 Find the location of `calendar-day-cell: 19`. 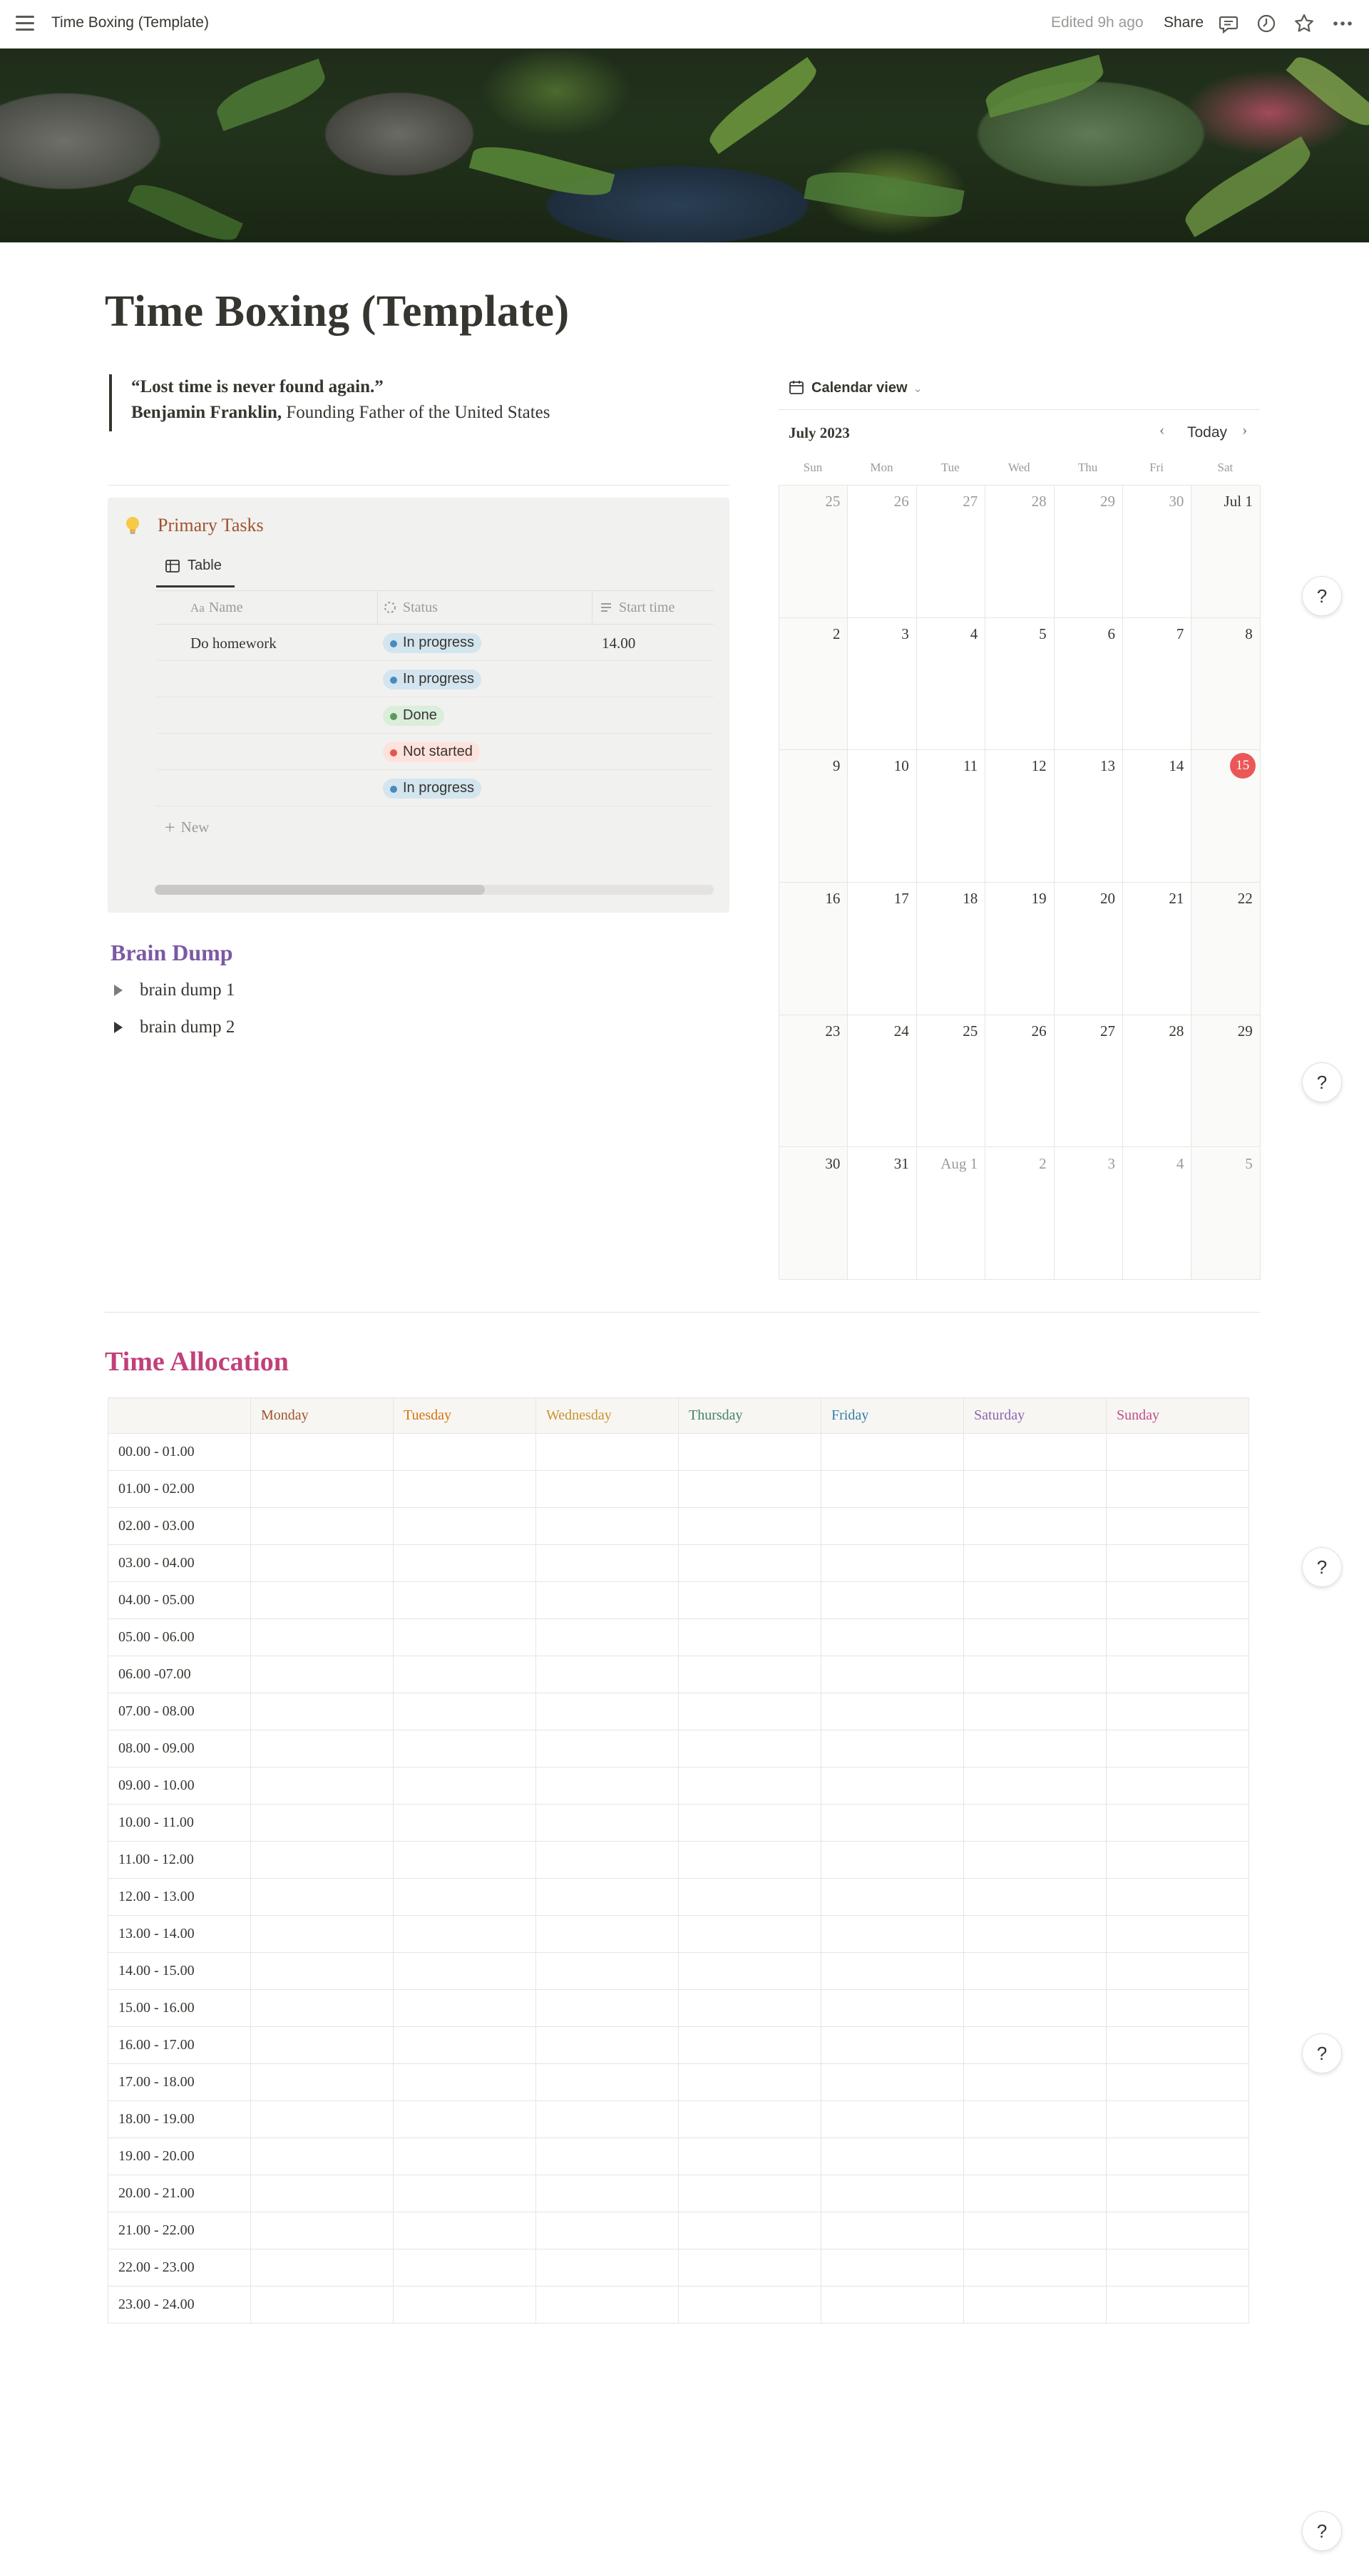

calendar-day-cell: 19 is located at coordinates (1020, 949).